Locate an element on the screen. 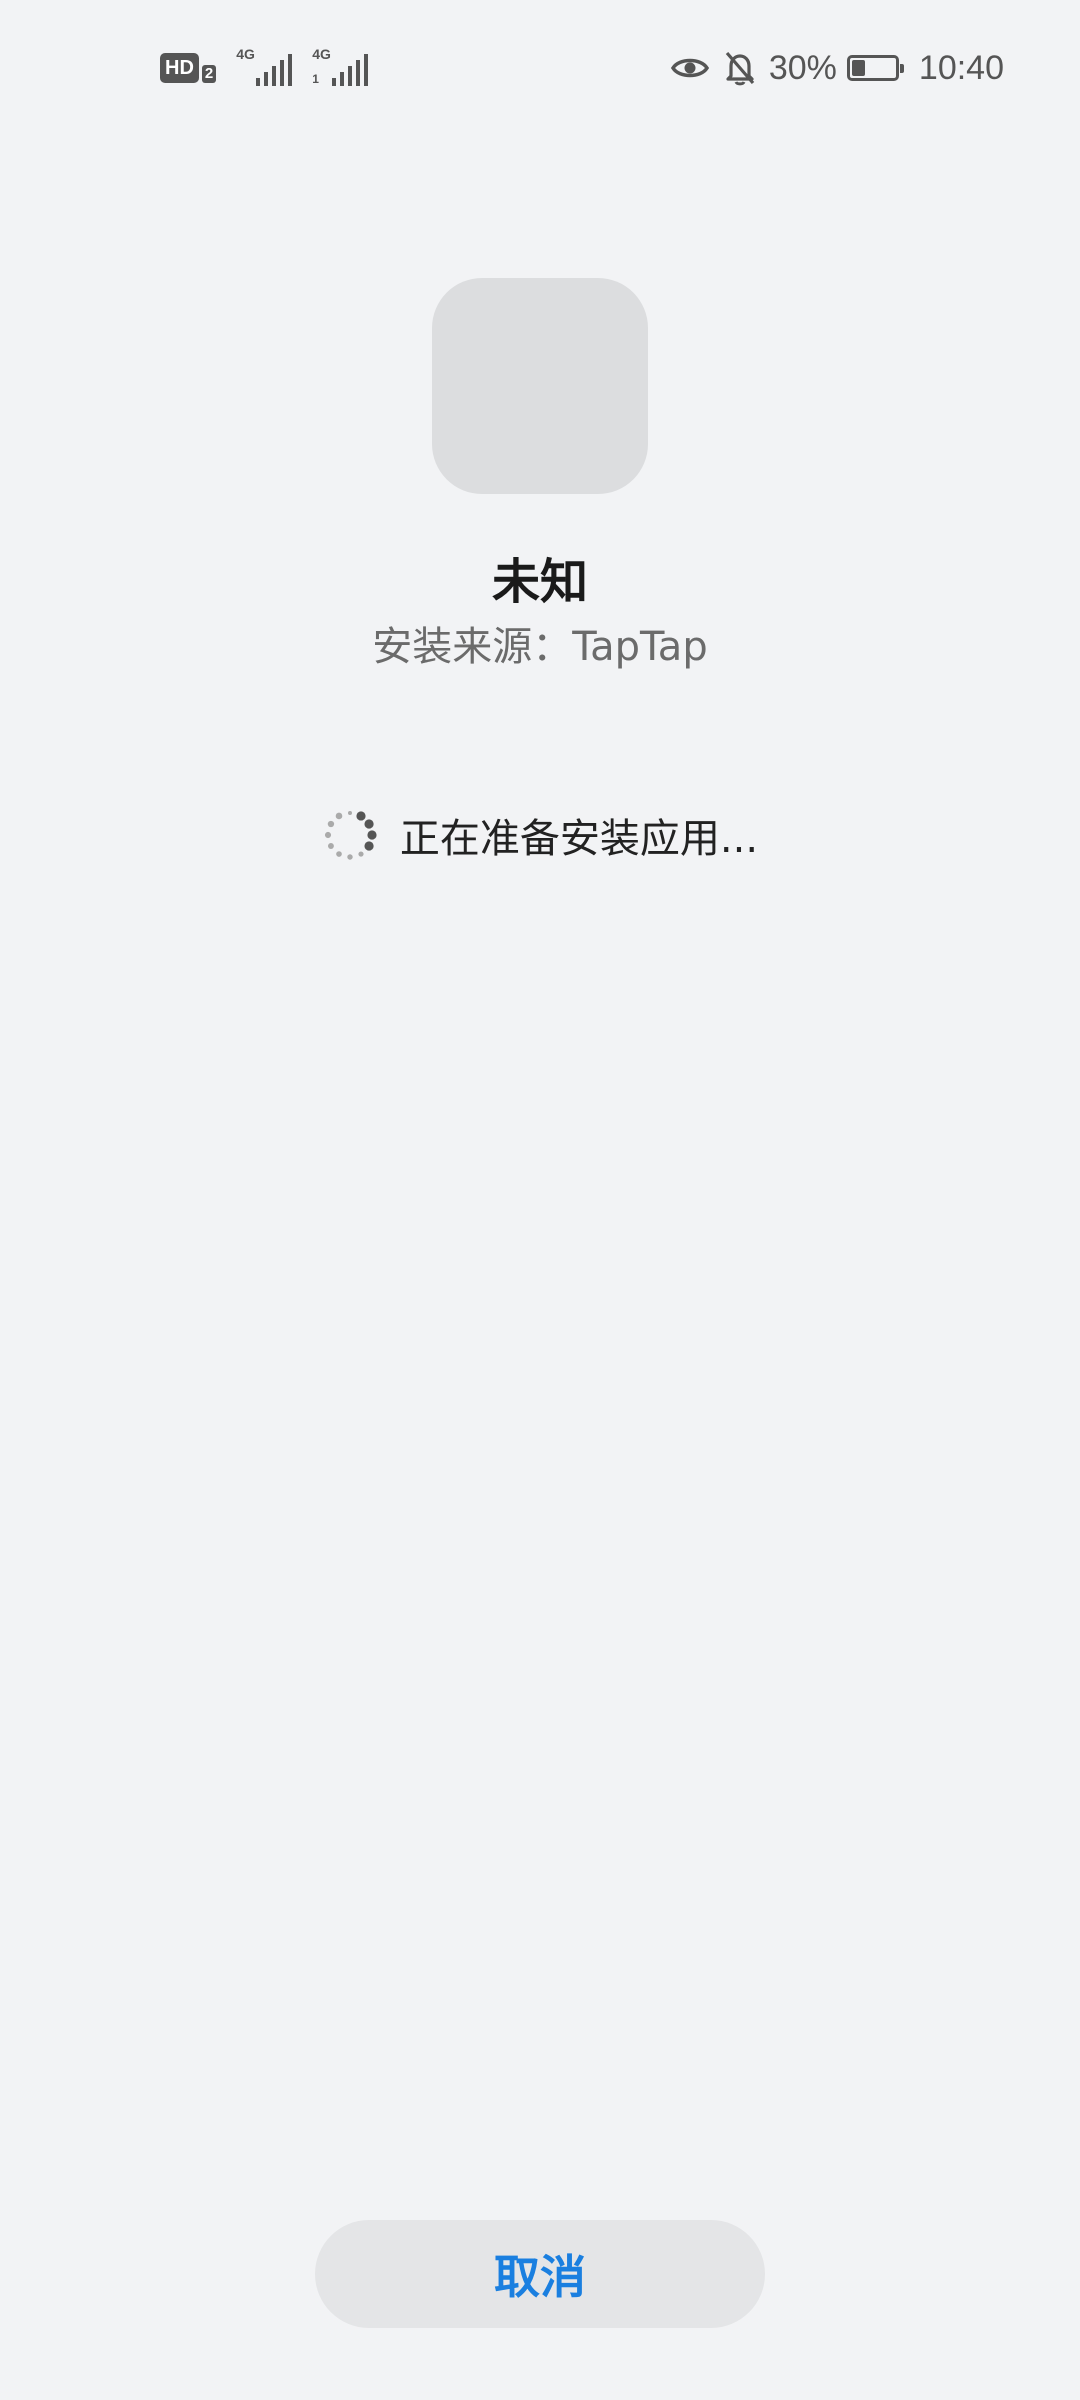 The height and width of the screenshot is (2400, 1080). hd-sim-number: 2 is located at coordinates (209, 74).